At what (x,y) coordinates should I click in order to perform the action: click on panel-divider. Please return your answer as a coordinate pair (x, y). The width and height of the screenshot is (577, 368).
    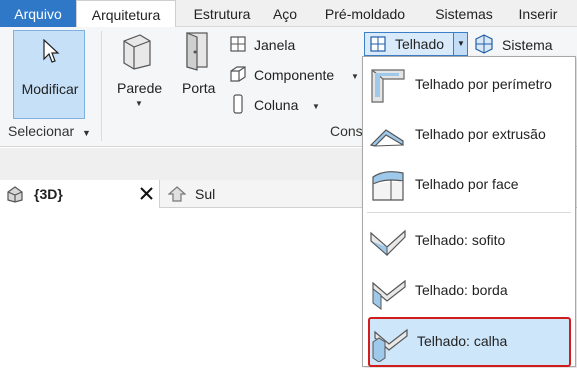
    Looking at the image, I should click on (101, 86).